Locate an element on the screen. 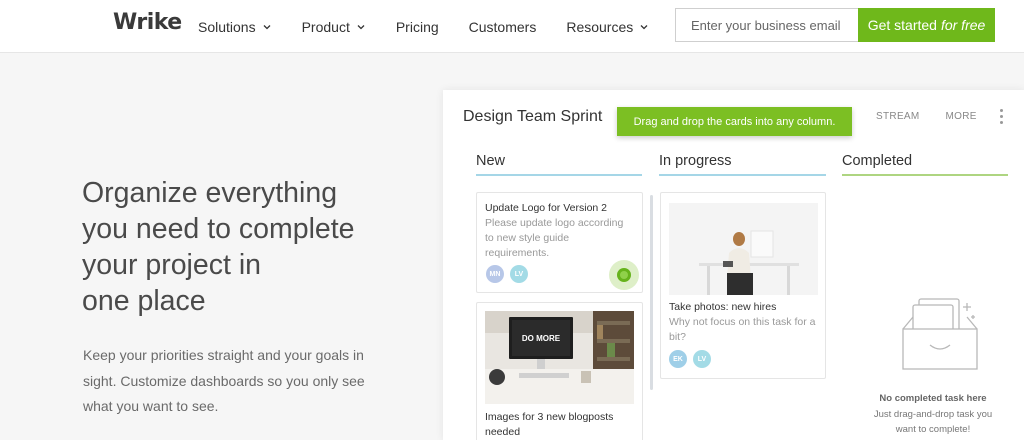 This screenshot has height=440, width=1024. nav-customers-label: Customers is located at coordinates (502, 26).